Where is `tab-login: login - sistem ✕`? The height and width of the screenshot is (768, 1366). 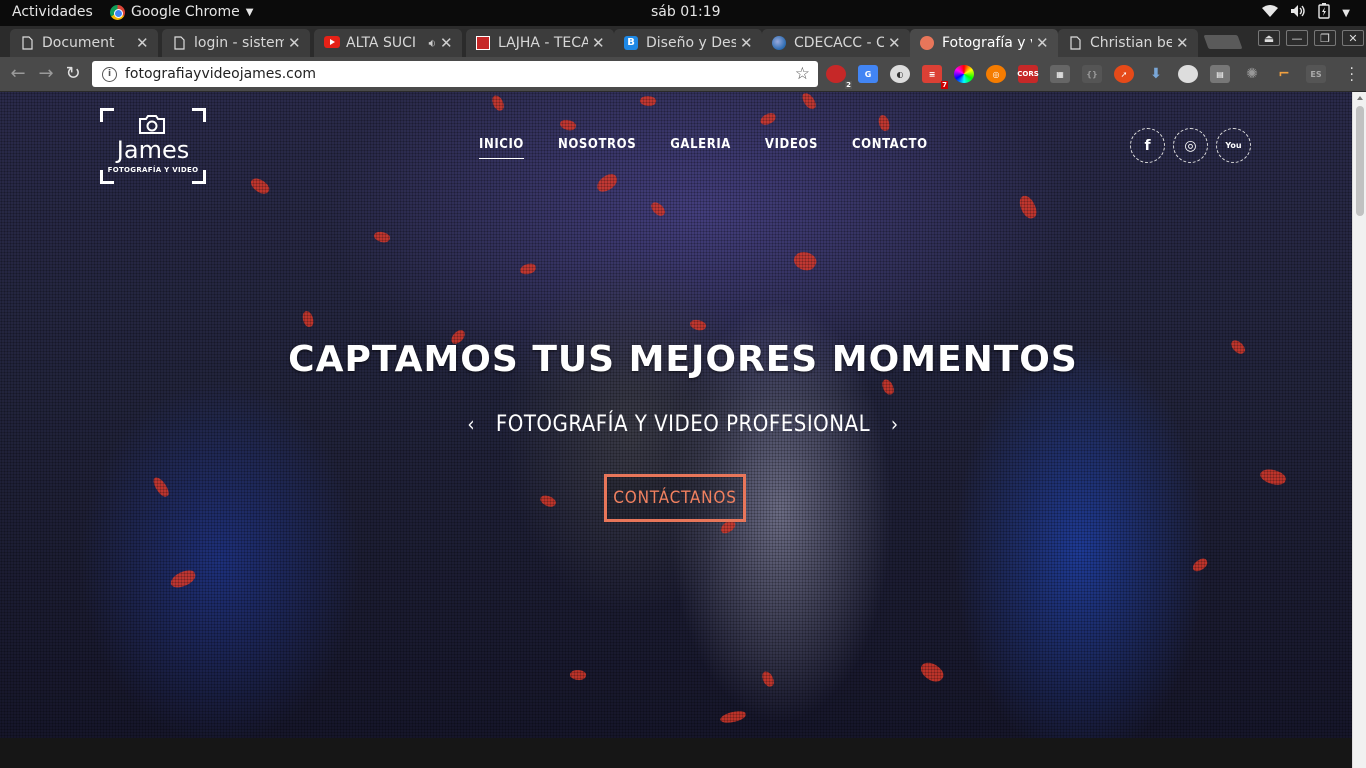 tab-login: login - sistem ✕ is located at coordinates (236, 43).